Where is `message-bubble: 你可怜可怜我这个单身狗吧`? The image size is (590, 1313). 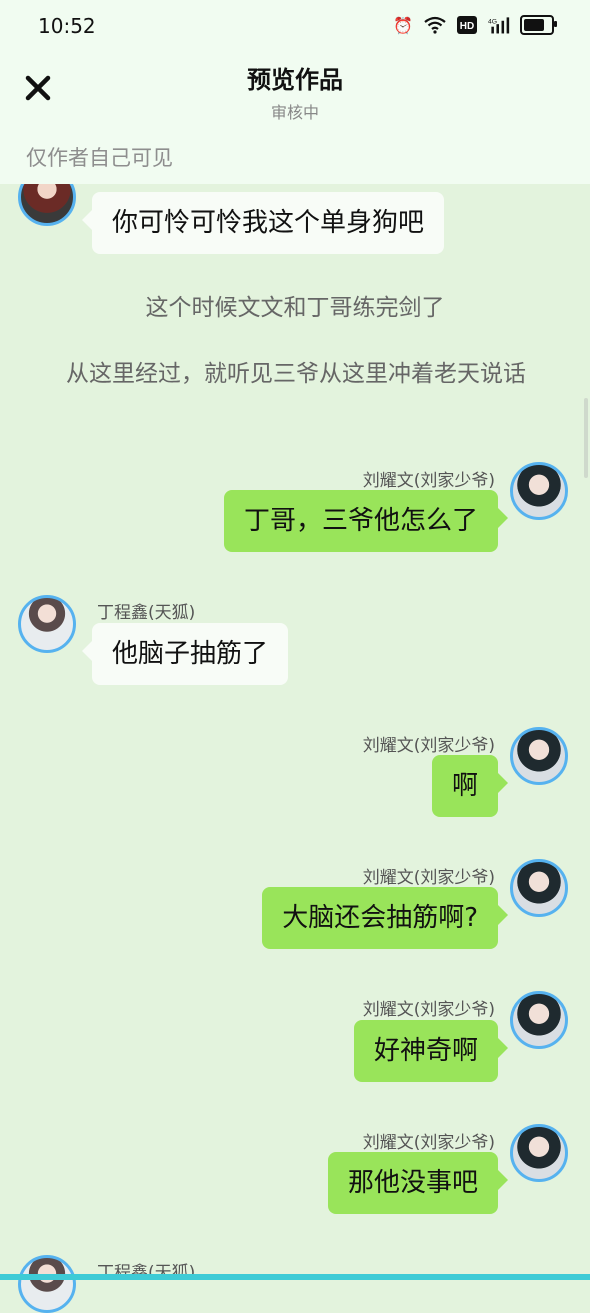
message-bubble: 你可怜可怜我这个单身狗吧 is located at coordinates (263, 223).